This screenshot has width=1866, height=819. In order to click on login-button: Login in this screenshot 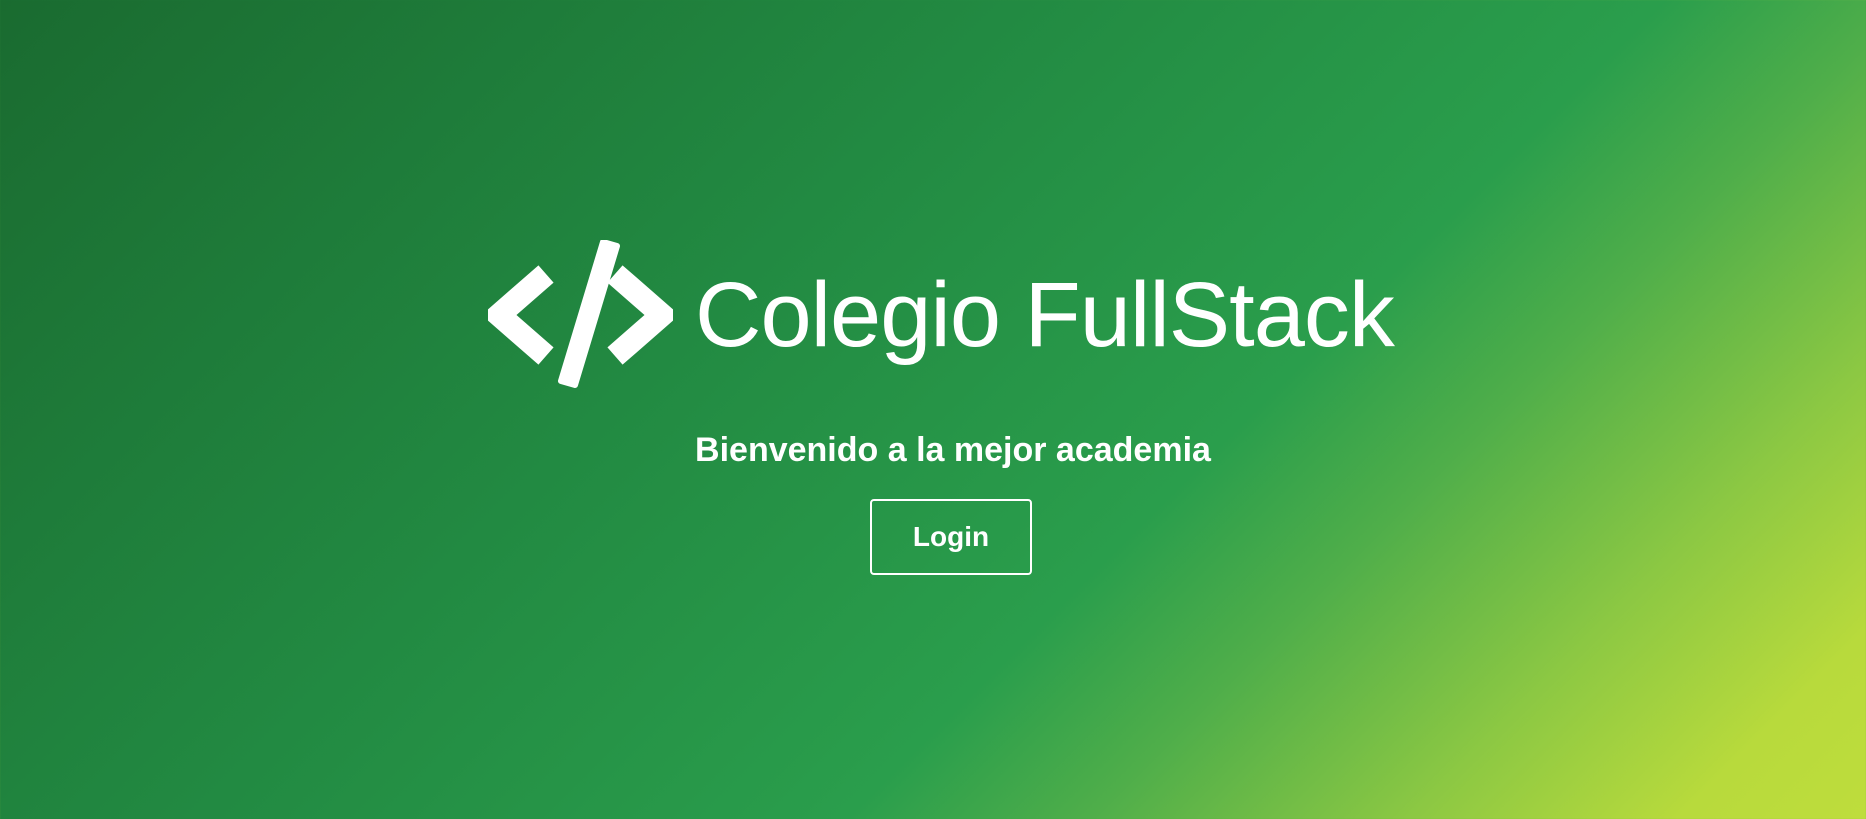, I will do `click(951, 537)`.